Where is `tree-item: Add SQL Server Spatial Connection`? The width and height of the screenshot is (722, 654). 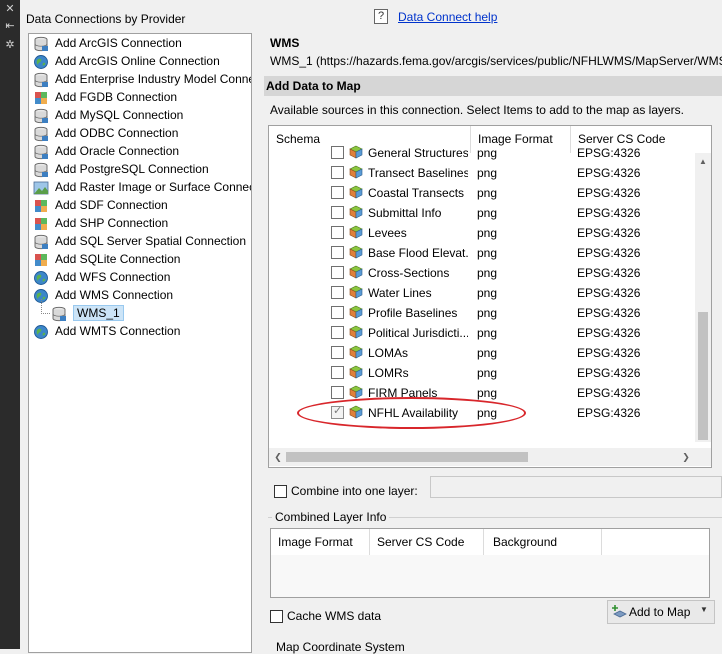 tree-item: Add SQL Server Spatial Connection is located at coordinates (142, 242).